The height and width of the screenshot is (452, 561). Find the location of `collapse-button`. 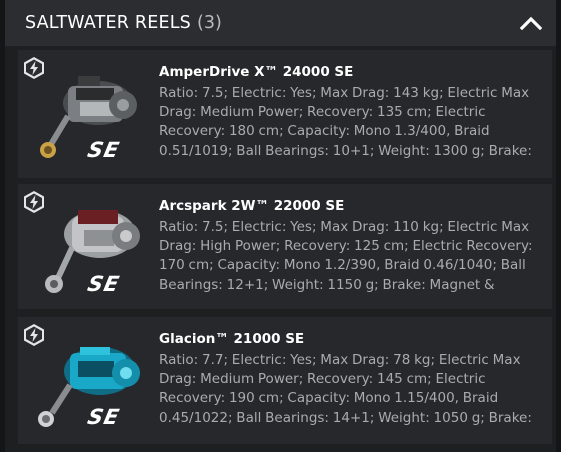

collapse-button is located at coordinates (531, 23).